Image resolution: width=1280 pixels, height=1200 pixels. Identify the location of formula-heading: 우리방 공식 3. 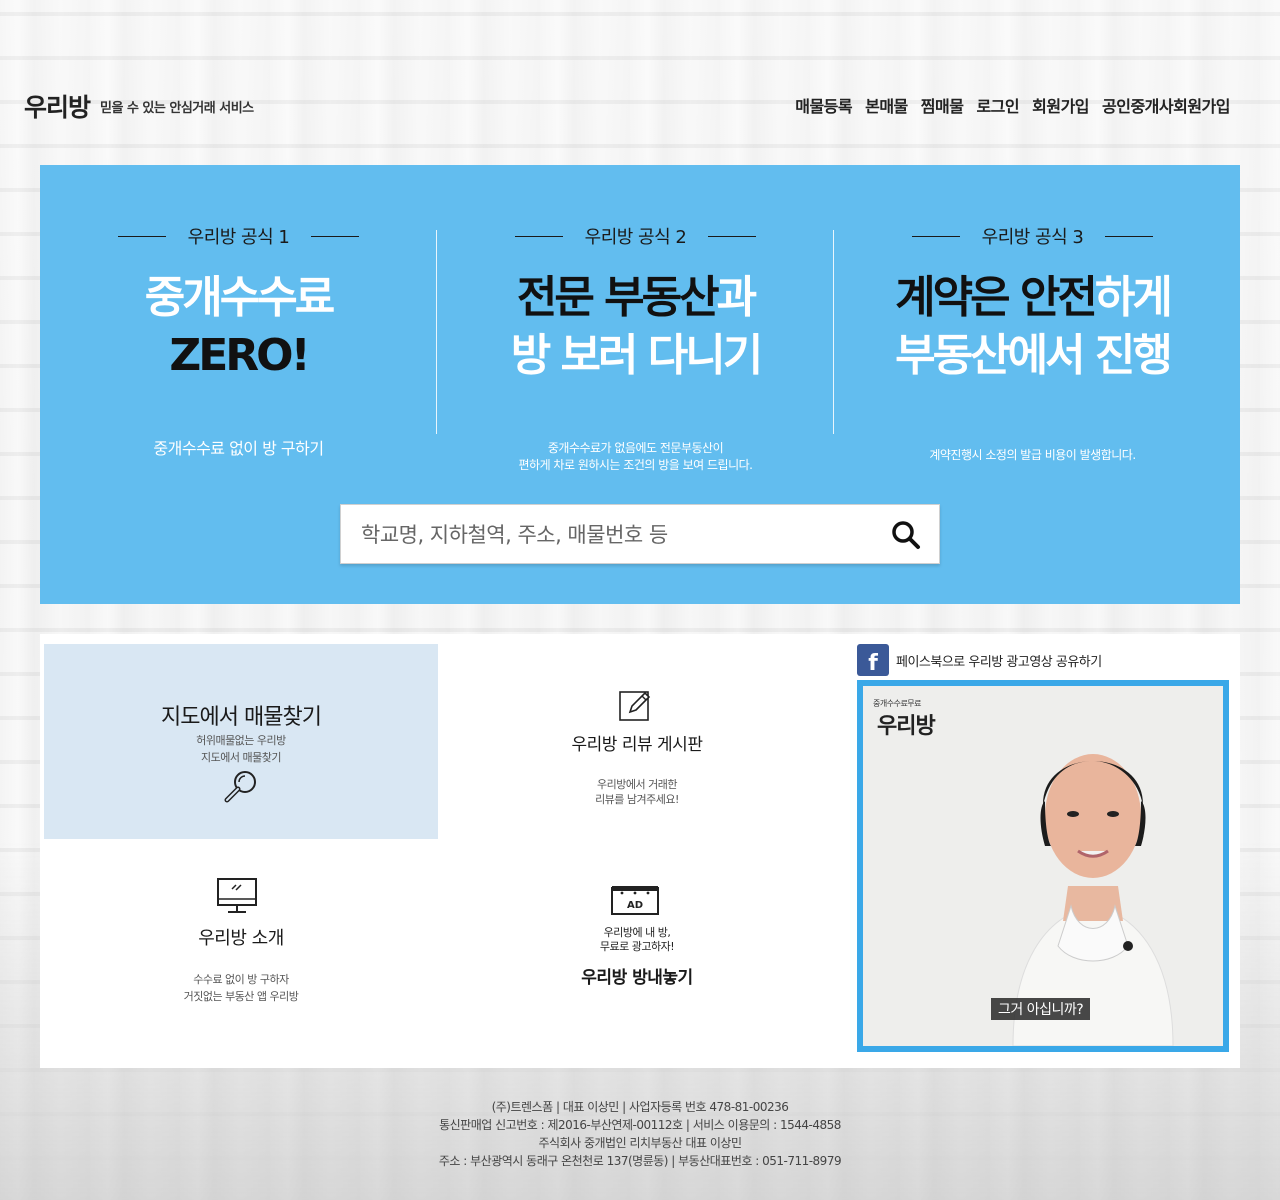
(1032, 236).